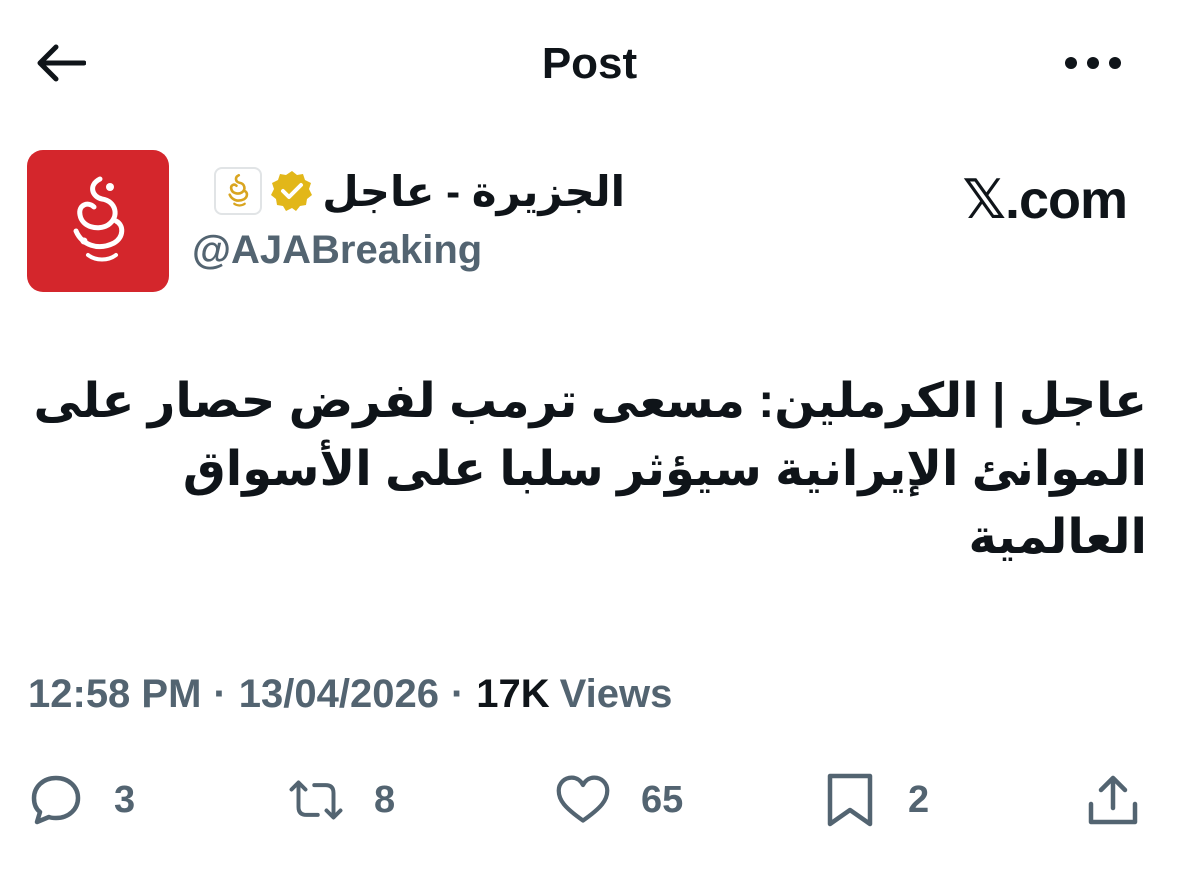  Describe the element at coordinates (512, 694) in the screenshot. I see `views-count: 17K` at that location.